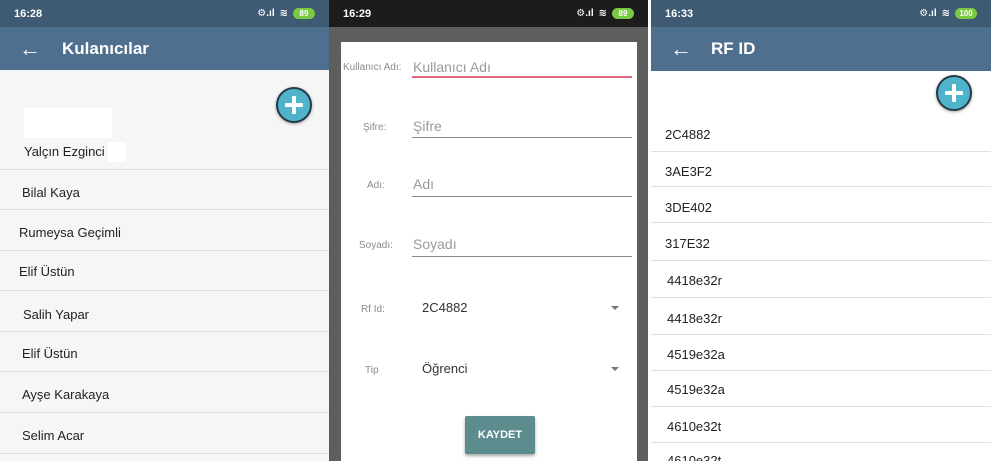  What do you see at coordinates (376, 185) in the screenshot?
I see `name-label: Adı:` at bounding box center [376, 185].